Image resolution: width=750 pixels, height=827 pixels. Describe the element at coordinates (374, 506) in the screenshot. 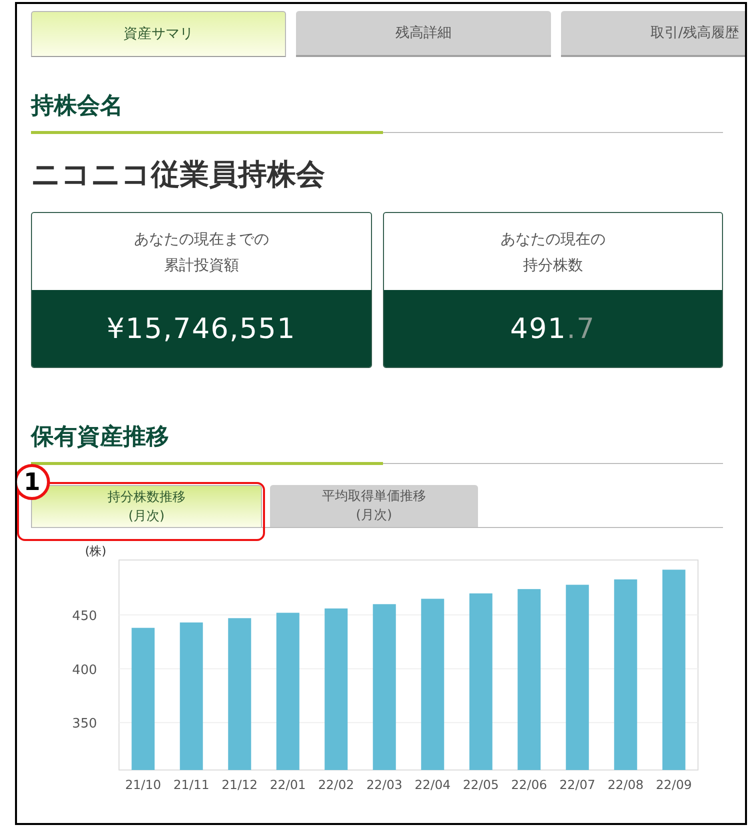

I see `chart-tab: 平均取得単価推移 (月次)` at that location.